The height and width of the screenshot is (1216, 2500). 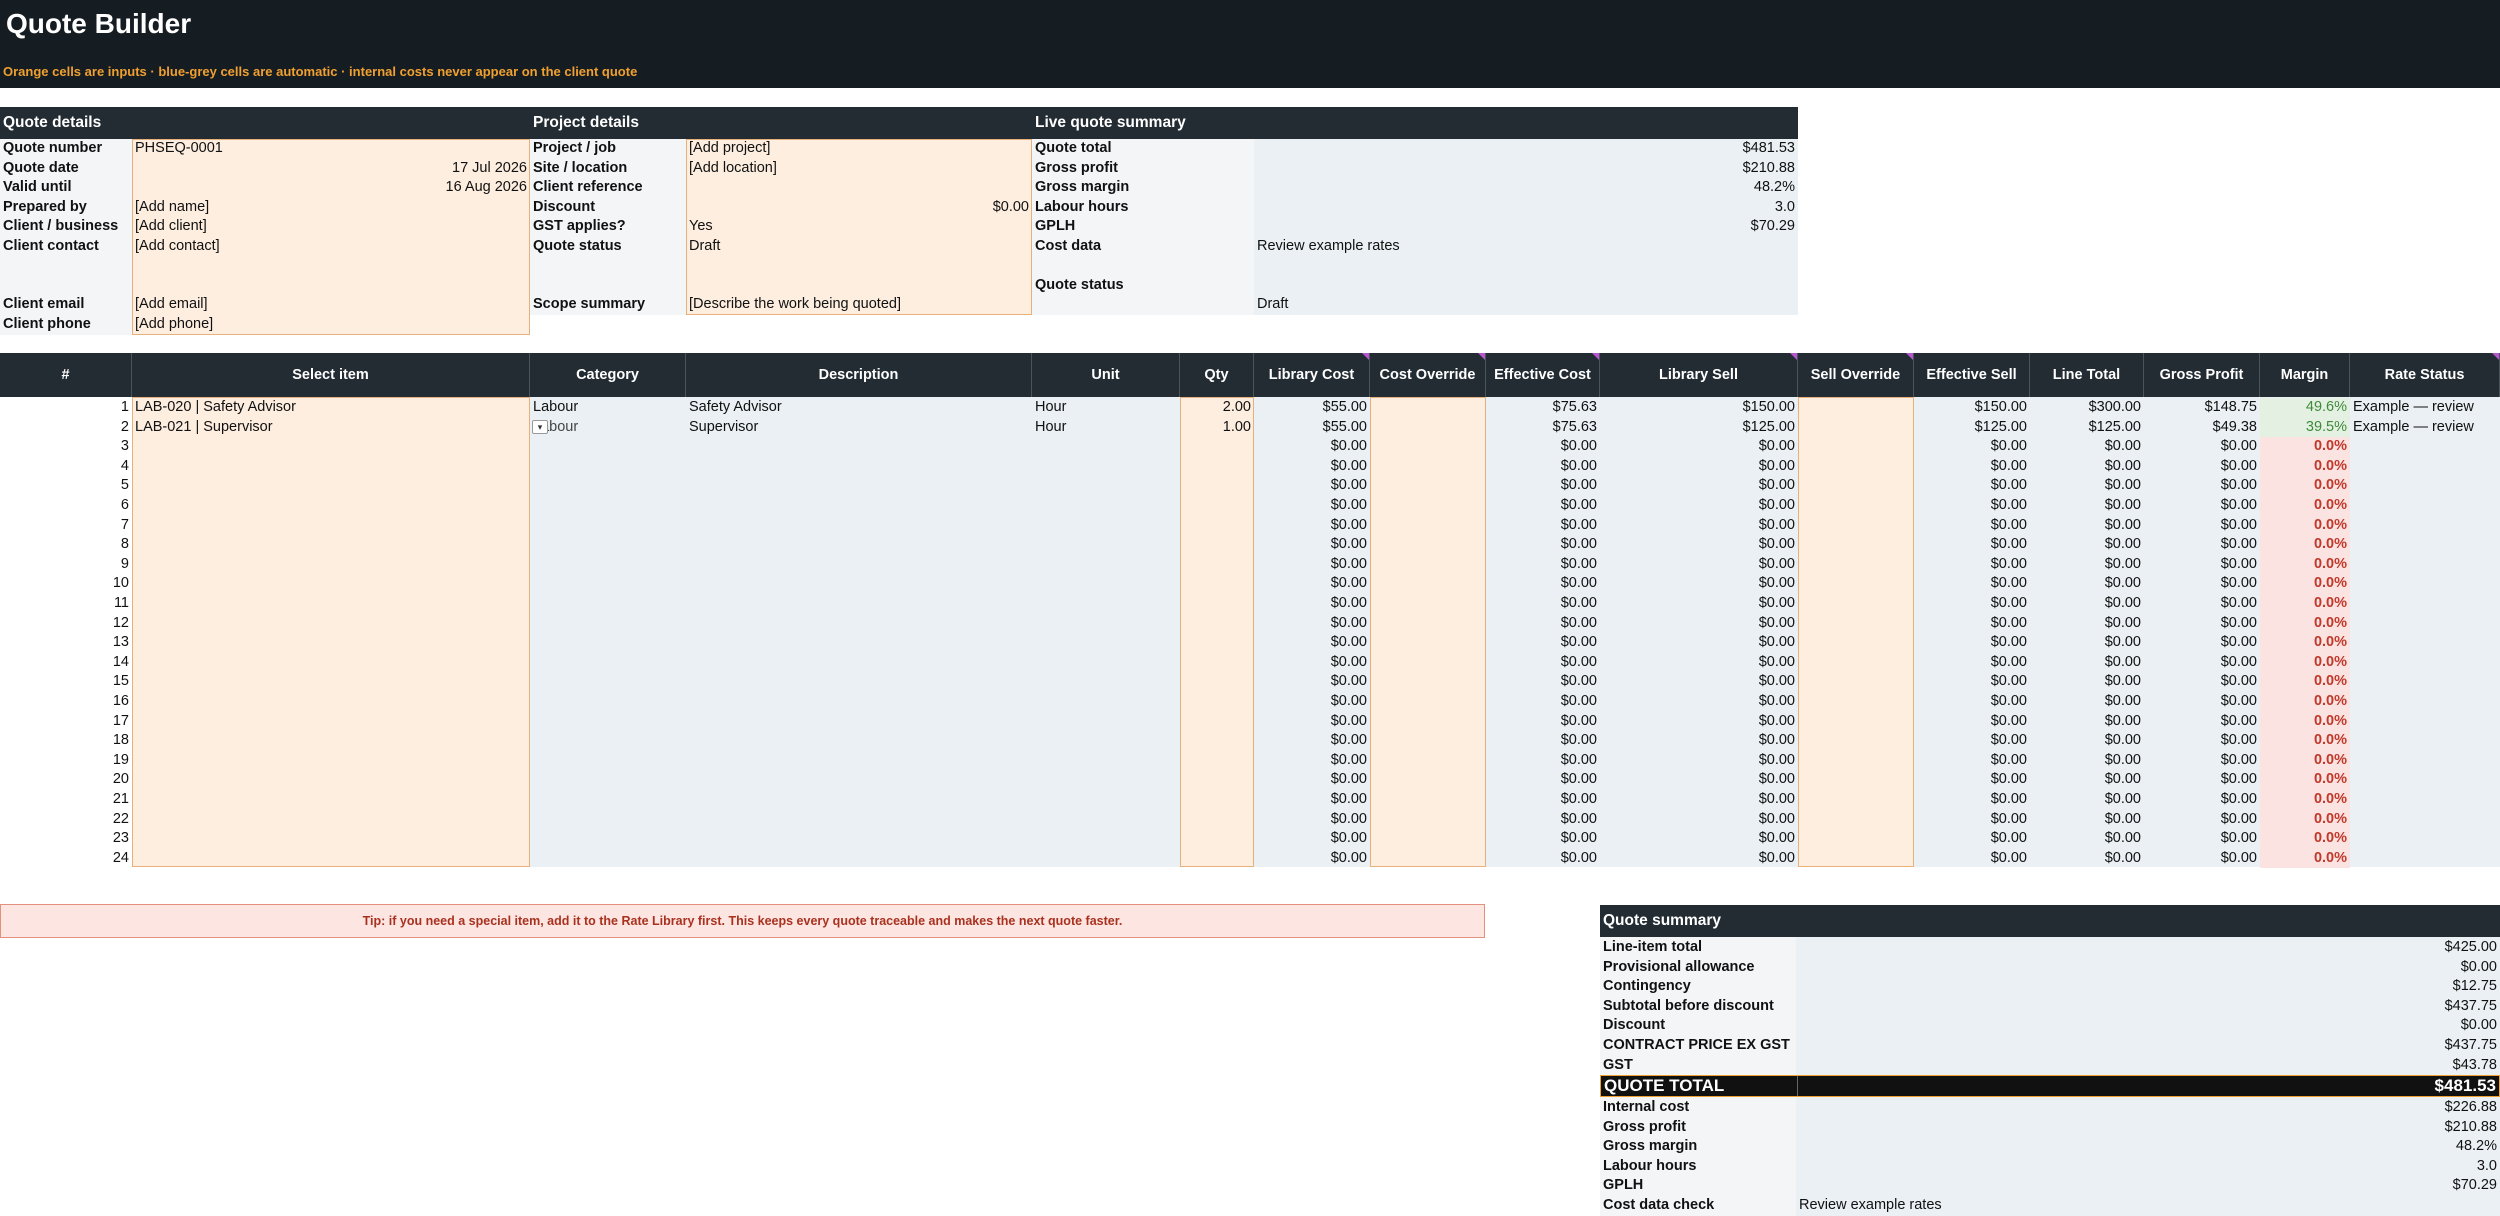 I want to click on column-header-qty: Qty, so click(x=1217, y=375).